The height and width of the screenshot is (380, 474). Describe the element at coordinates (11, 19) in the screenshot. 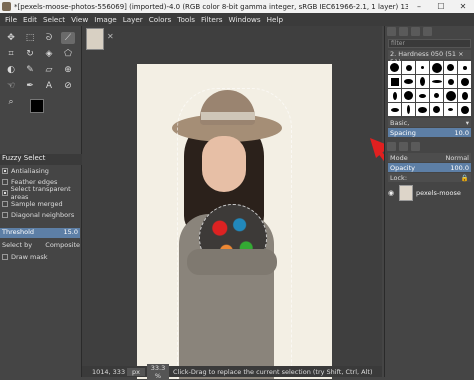

I see `menu-file: File` at that location.